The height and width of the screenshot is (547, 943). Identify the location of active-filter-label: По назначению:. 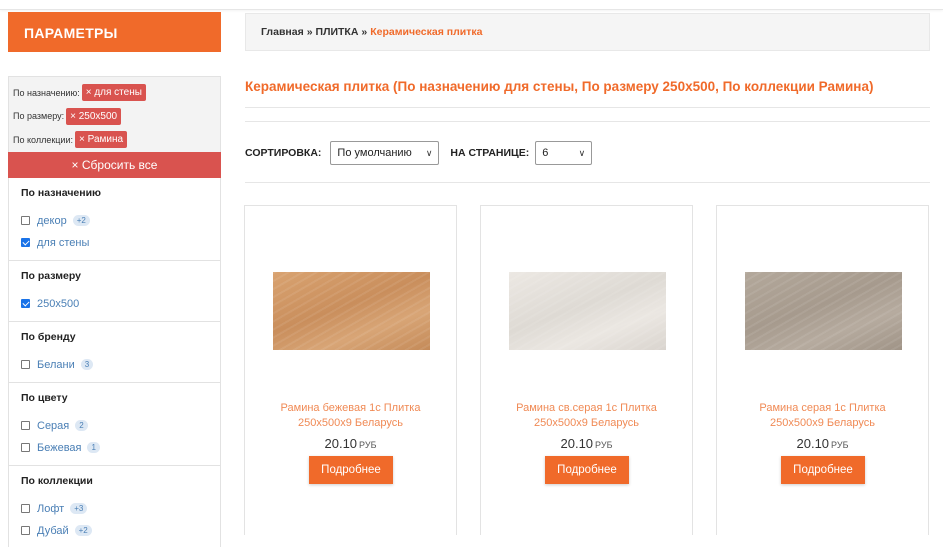
(46, 92).